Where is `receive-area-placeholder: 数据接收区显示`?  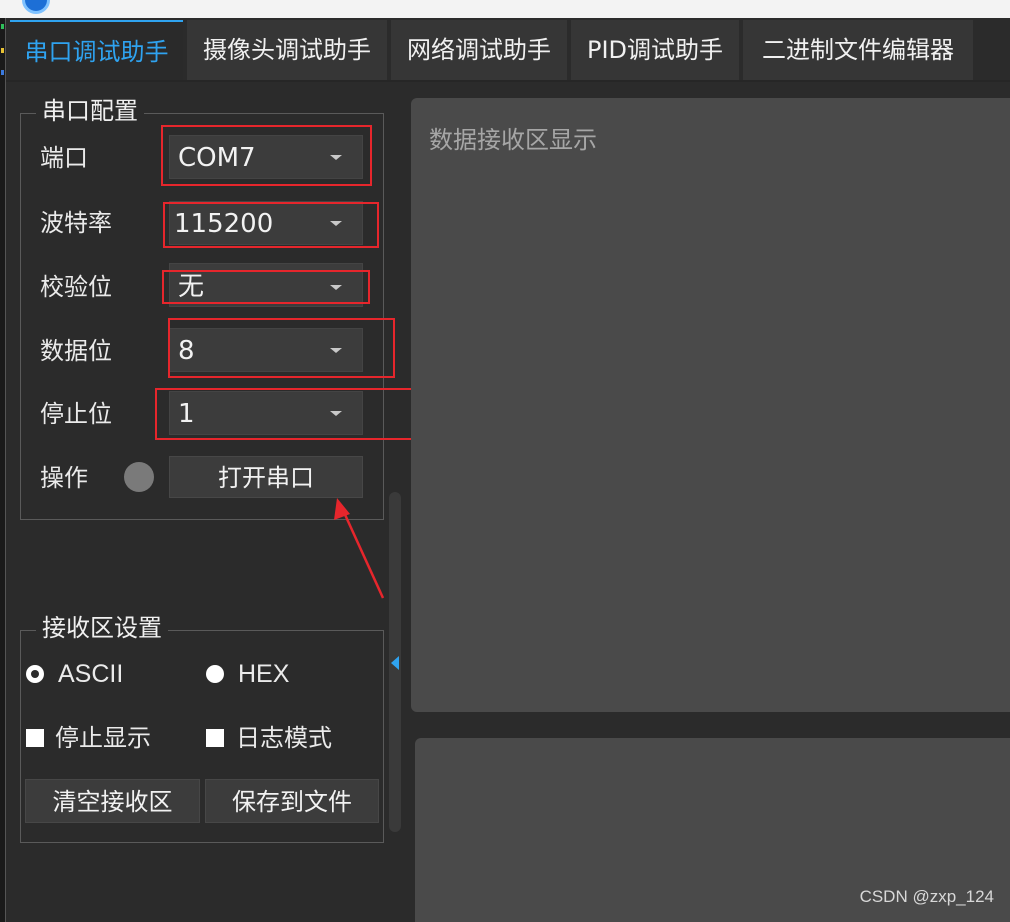 receive-area-placeholder: 数据接收区显示 is located at coordinates (513, 140).